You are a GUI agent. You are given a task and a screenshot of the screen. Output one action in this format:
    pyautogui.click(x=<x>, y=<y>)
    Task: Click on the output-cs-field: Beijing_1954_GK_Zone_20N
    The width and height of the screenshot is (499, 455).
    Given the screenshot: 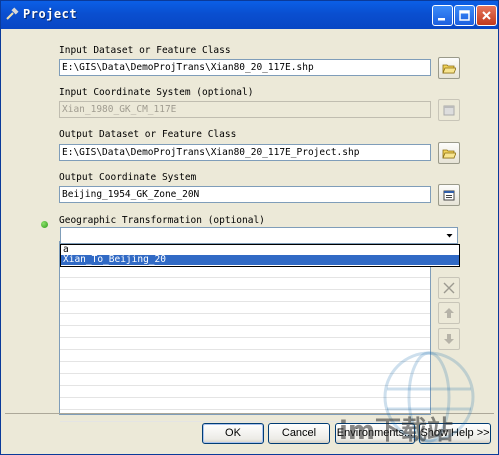 What is the action you would take?
    pyautogui.click(x=245, y=194)
    